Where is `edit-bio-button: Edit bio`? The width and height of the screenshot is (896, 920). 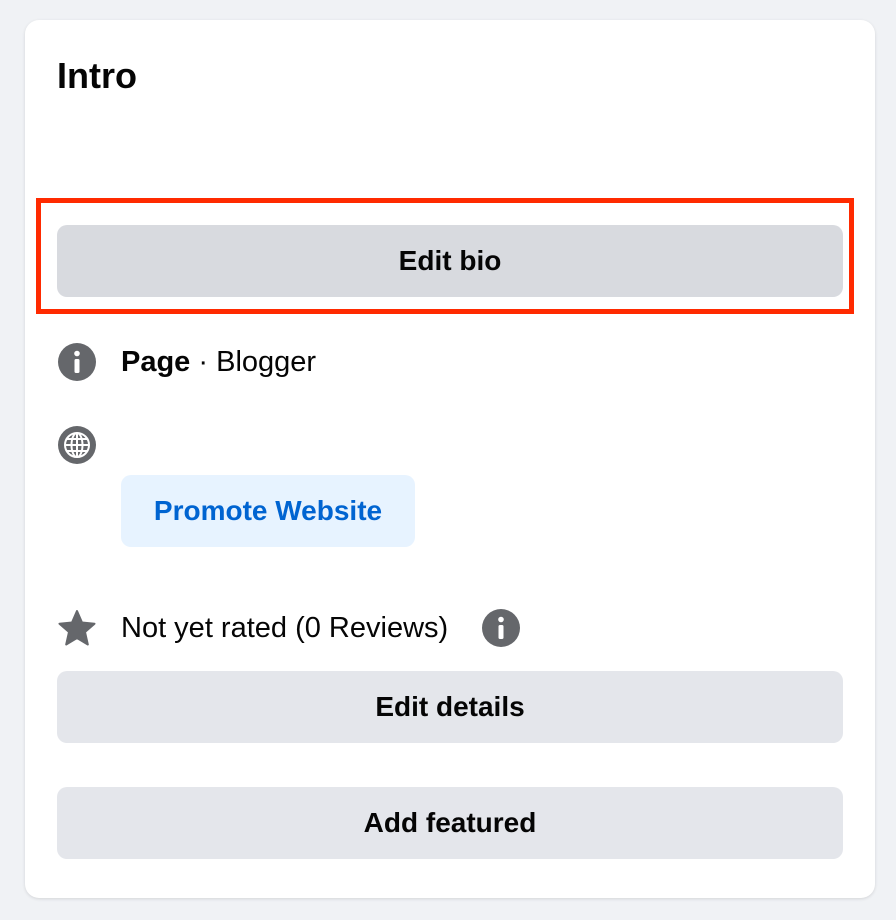
edit-bio-button: Edit bio is located at coordinates (450, 261).